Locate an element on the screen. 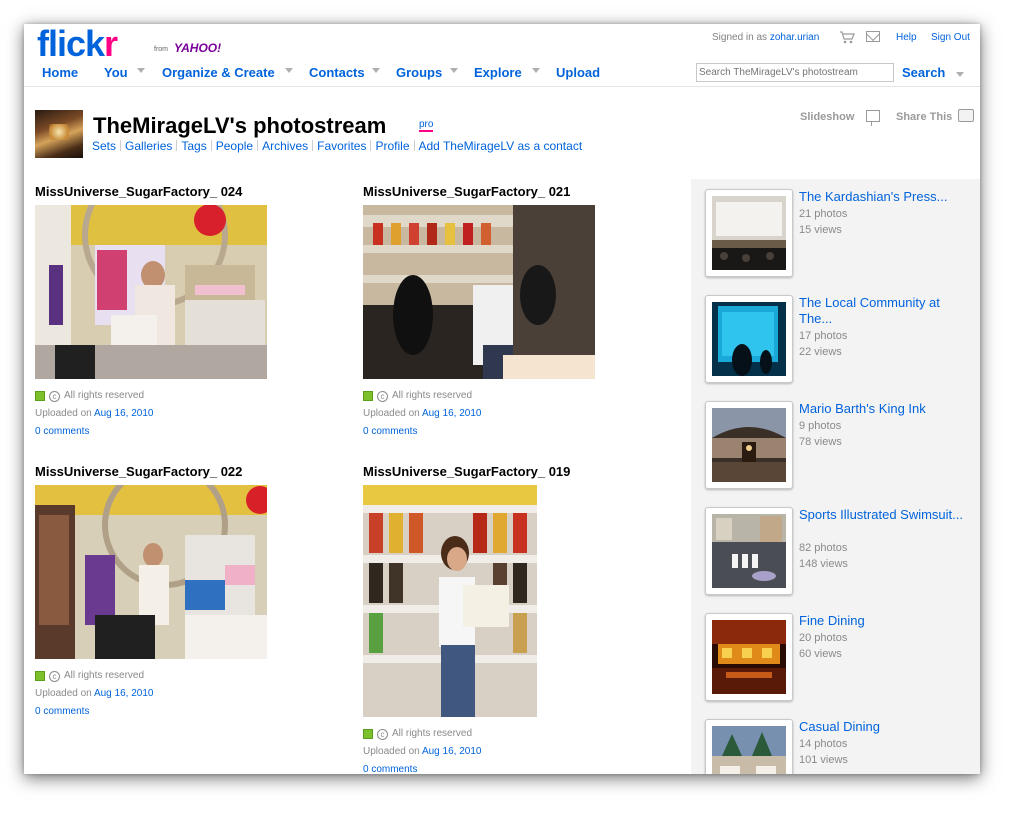 The image size is (1024, 818). set-photo-count: 14 photos is located at coordinates (823, 744).